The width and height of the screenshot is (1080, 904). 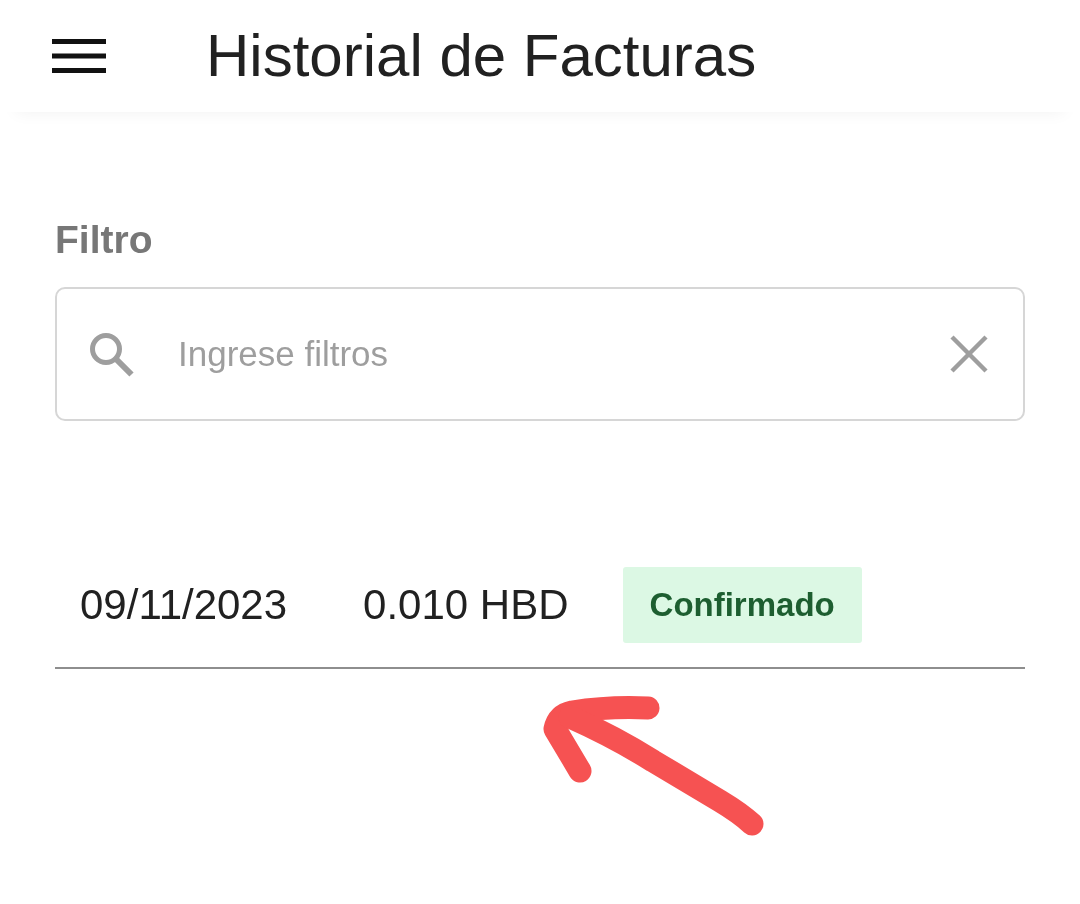 I want to click on filter-field: Ingrese filtros, so click(x=540, y=354).